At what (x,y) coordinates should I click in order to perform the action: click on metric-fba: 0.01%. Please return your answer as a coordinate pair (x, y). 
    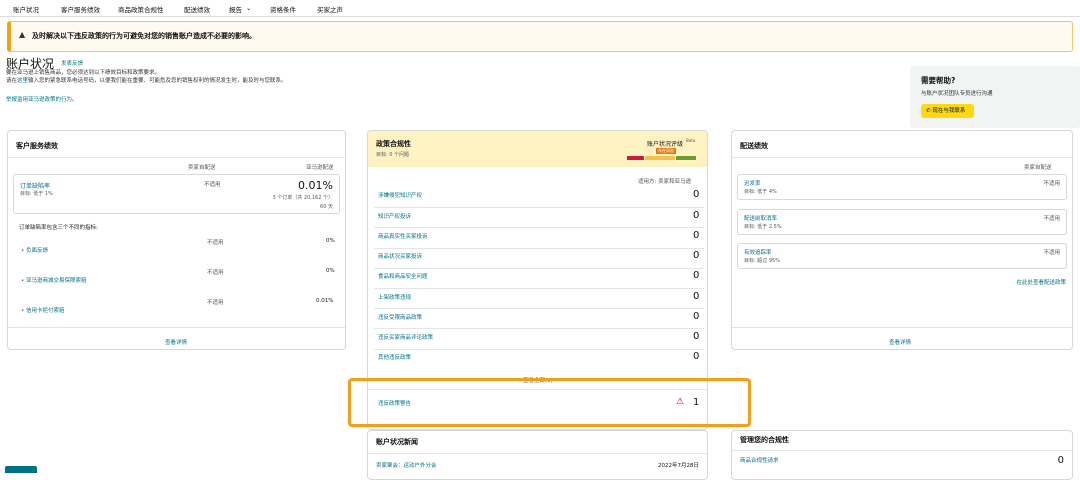
    Looking at the image, I should click on (325, 301).